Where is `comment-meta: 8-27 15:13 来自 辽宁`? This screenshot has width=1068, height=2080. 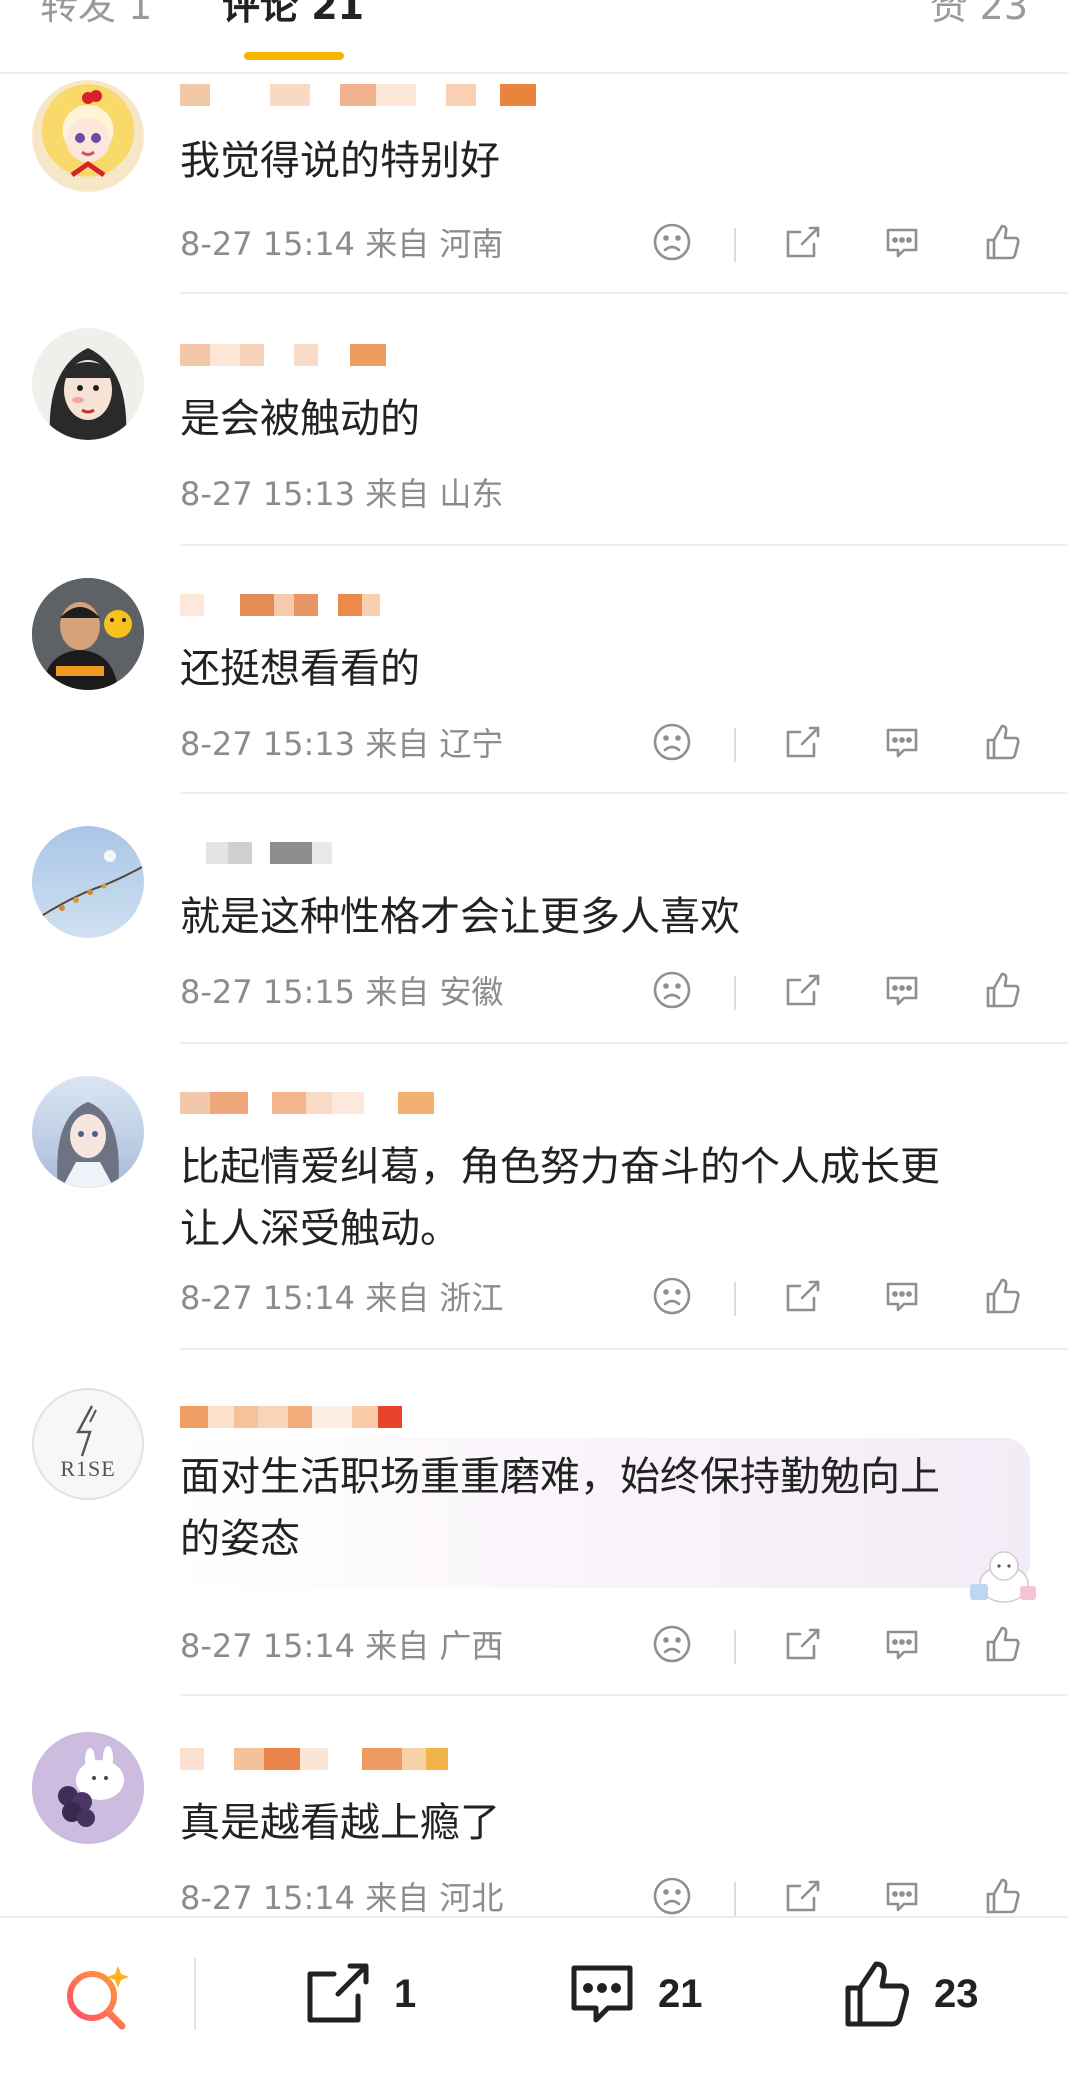 comment-meta: 8-27 15:13 来自 辽宁 is located at coordinates (341, 744).